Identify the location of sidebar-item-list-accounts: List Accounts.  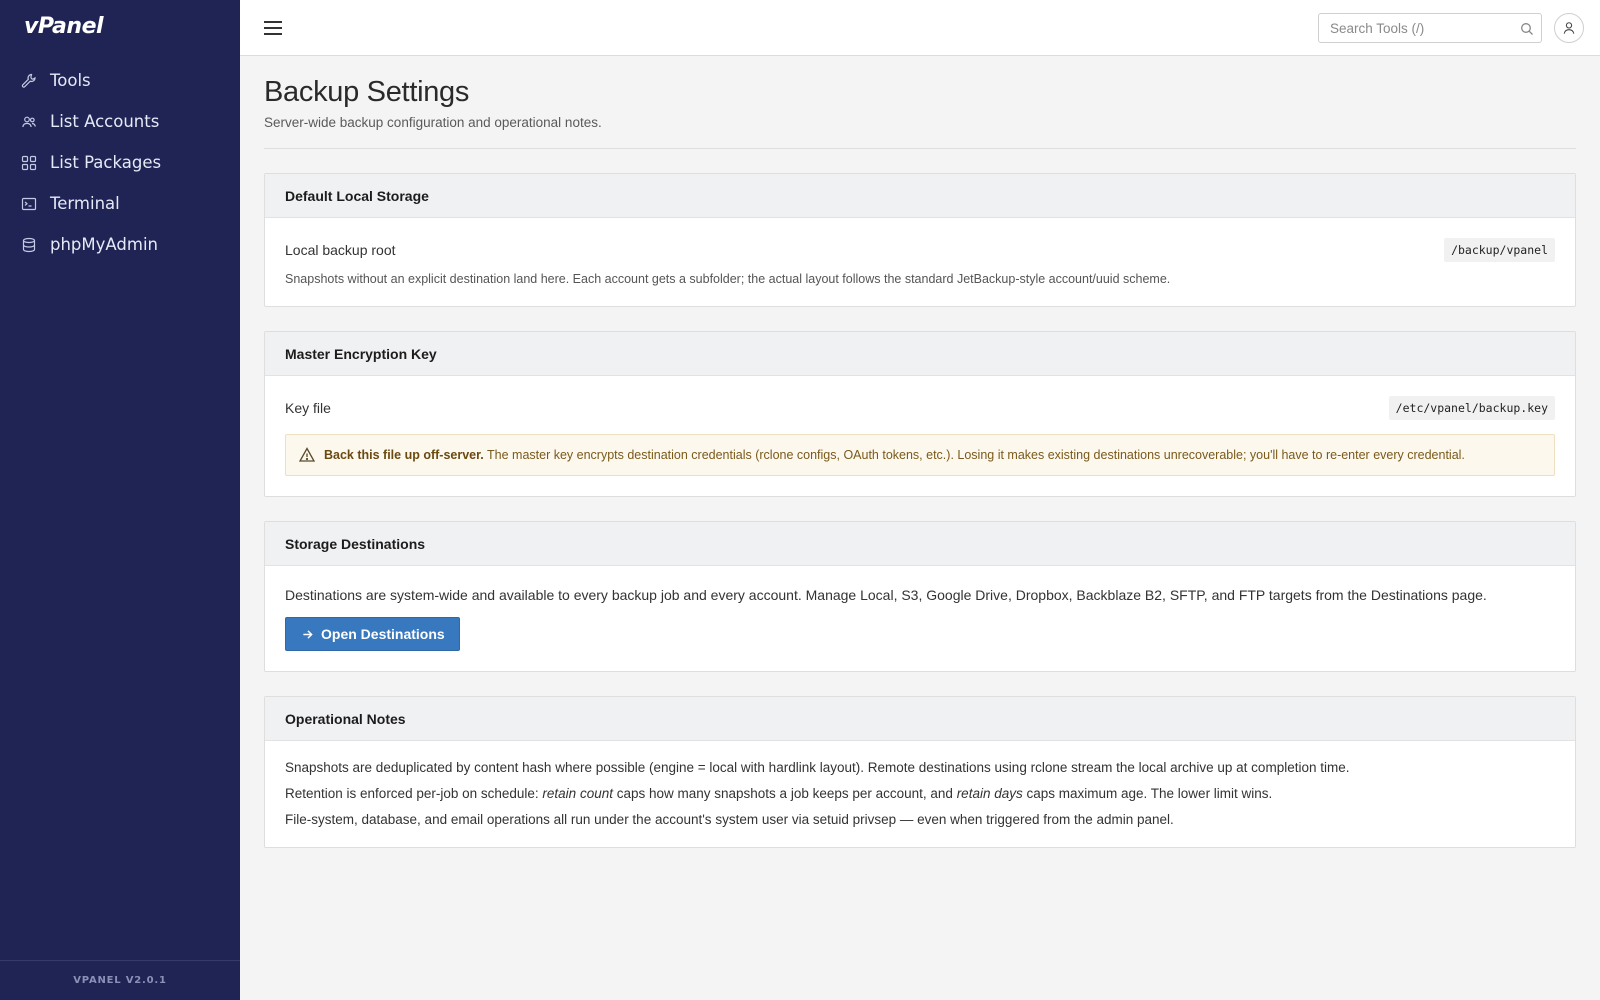
(120, 121).